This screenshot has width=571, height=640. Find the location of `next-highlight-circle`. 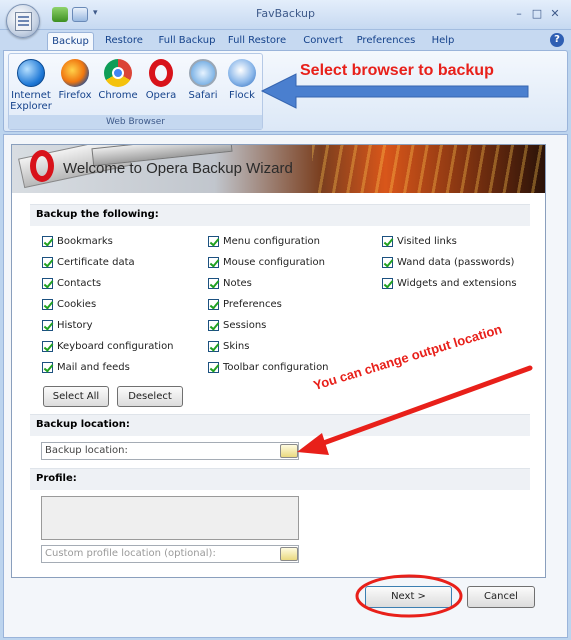

next-highlight-circle is located at coordinates (409, 596).